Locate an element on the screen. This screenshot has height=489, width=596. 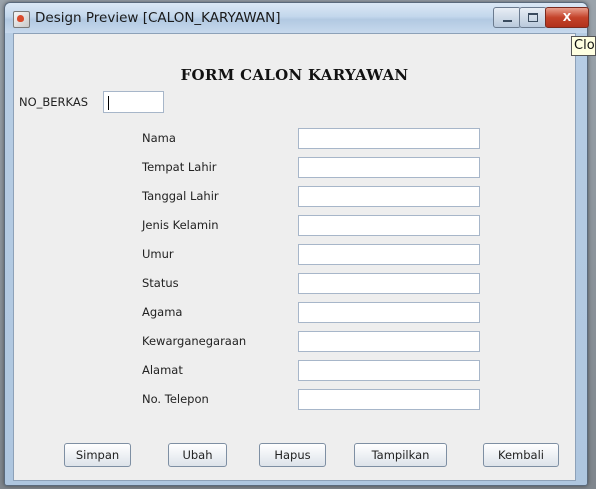
window-title: Design Preview [CALON_KARYAWAN] is located at coordinates (158, 18).